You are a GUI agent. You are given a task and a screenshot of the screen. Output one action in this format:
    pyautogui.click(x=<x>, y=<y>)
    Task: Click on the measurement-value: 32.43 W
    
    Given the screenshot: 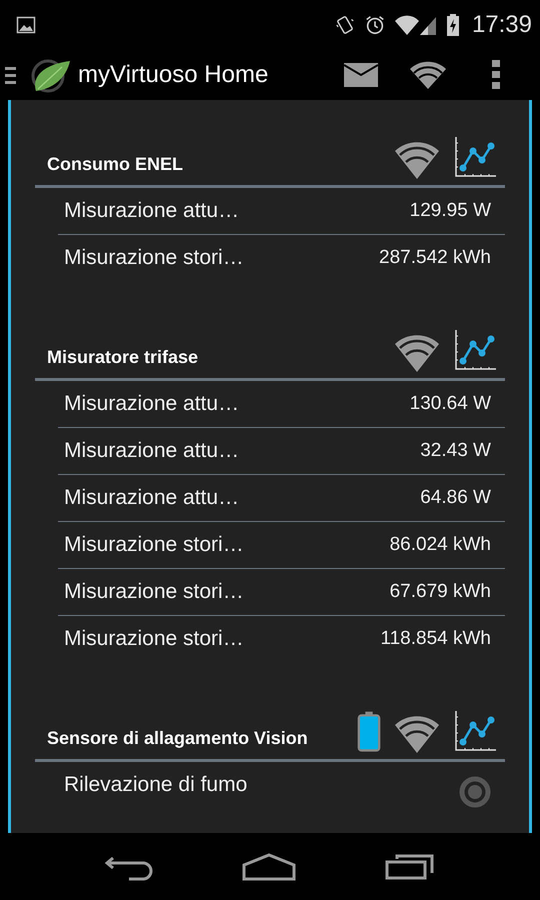 What is the action you would take?
    pyautogui.click(x=455, y=451)
    